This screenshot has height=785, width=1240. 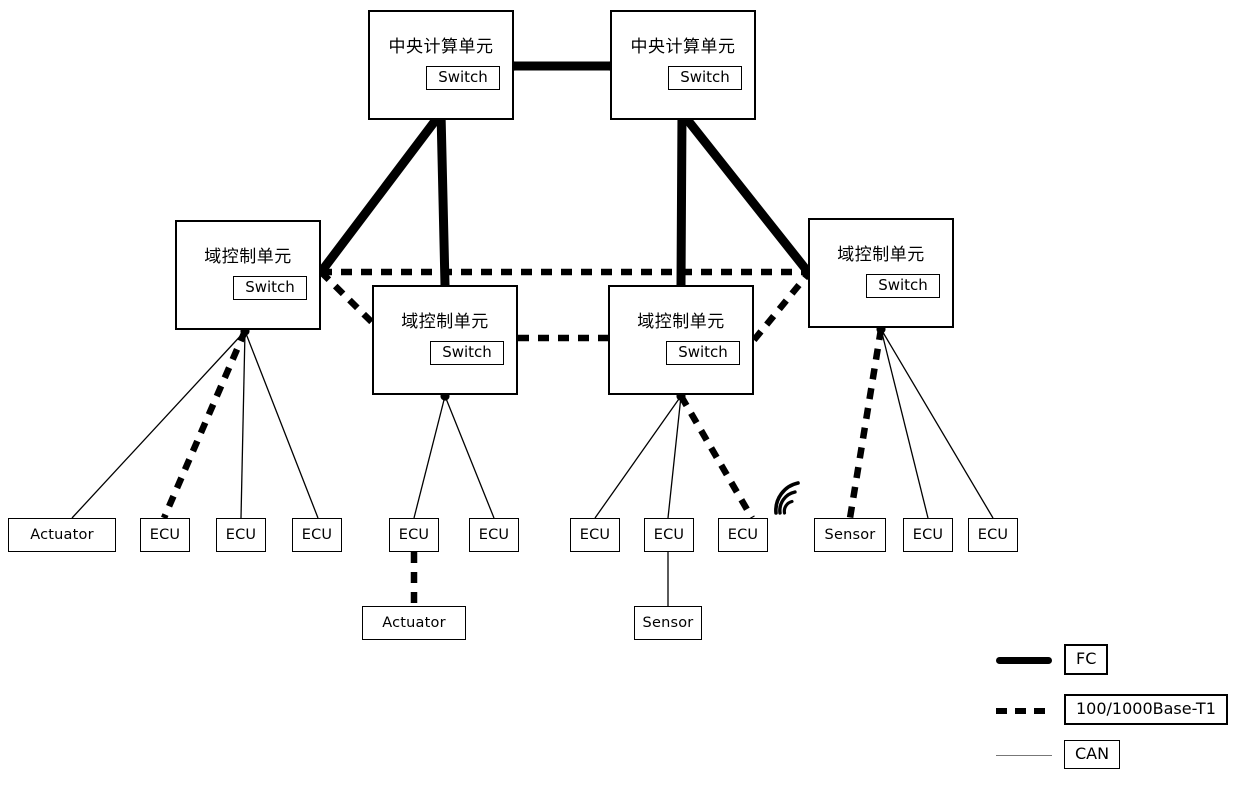 I want to click on leaf-node-l_ecu2: ECU, so click(x=241, y=535).